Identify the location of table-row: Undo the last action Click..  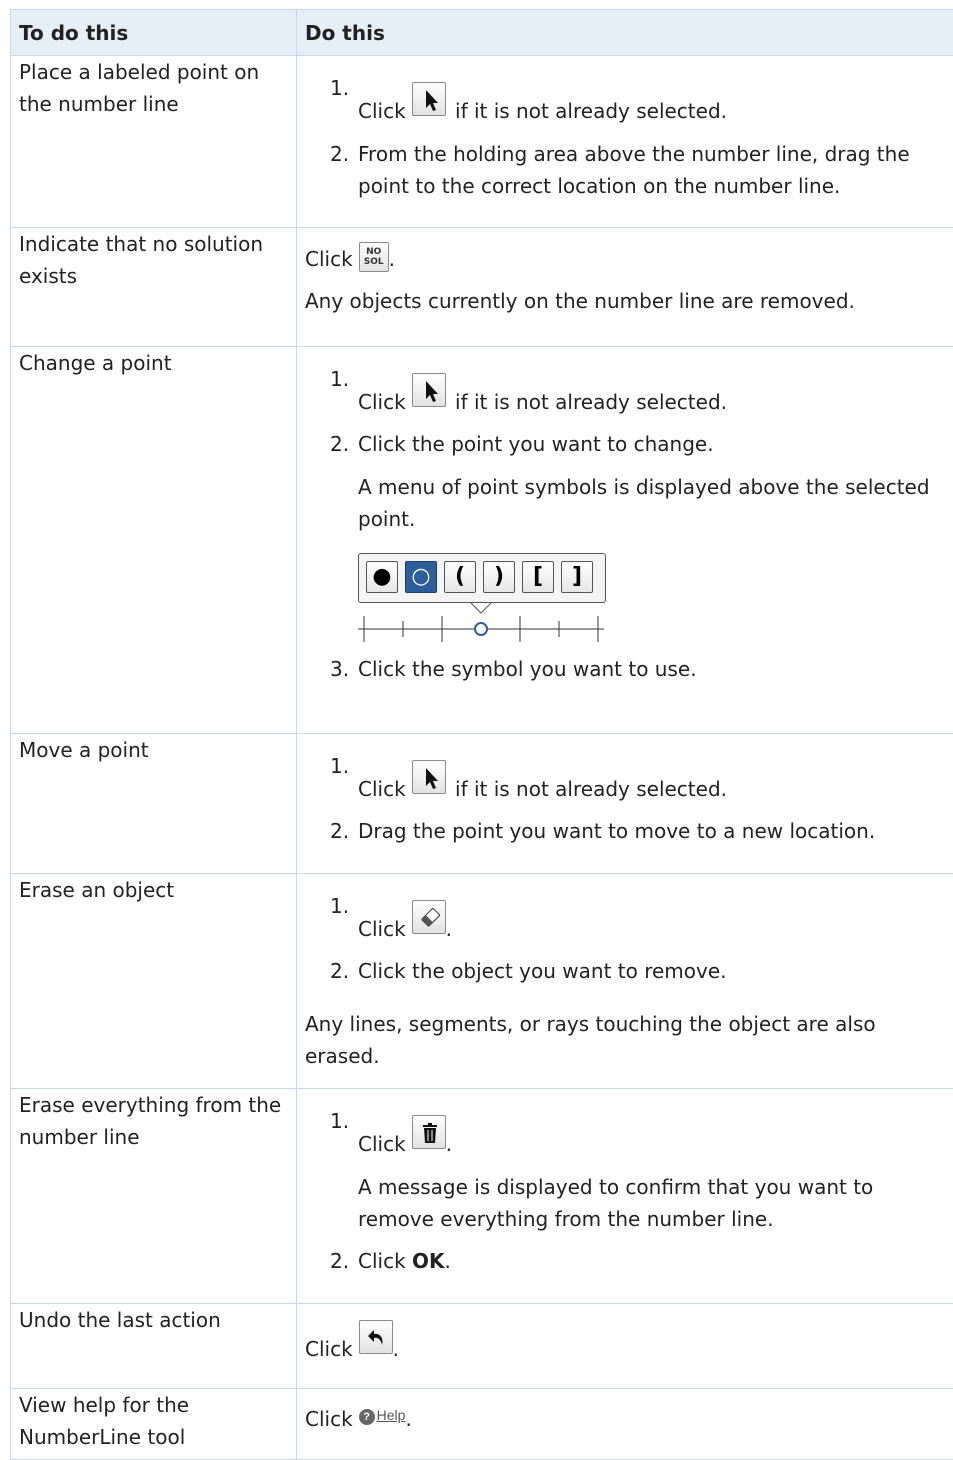
(482, 1346).